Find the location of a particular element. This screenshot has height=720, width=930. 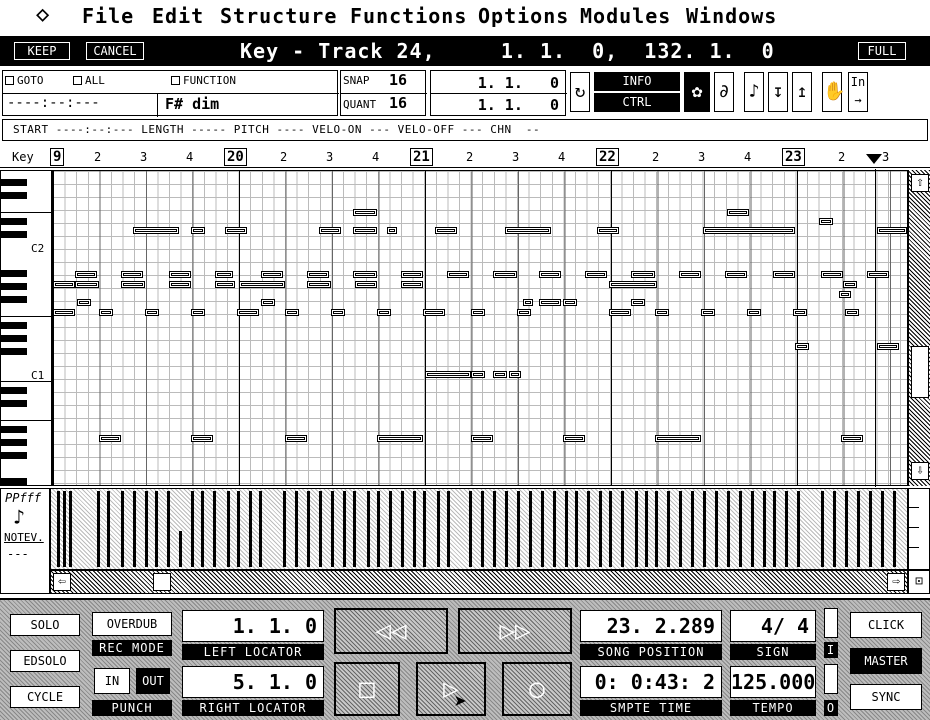

ear-icon: ∂ is located at coordinates (724, 92).